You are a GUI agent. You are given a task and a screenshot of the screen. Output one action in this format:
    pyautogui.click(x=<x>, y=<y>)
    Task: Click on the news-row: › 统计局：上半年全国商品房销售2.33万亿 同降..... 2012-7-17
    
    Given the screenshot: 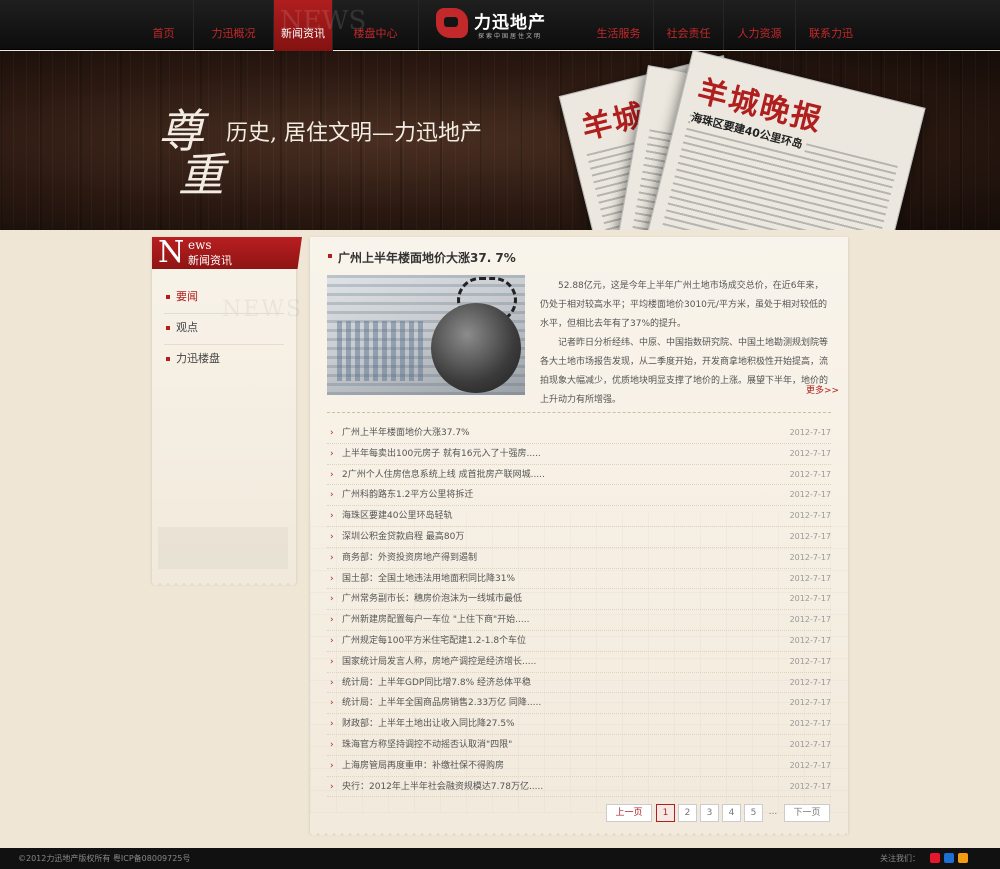 What is the action you would take?
    pyautogui.click(x=579, y=704)
    